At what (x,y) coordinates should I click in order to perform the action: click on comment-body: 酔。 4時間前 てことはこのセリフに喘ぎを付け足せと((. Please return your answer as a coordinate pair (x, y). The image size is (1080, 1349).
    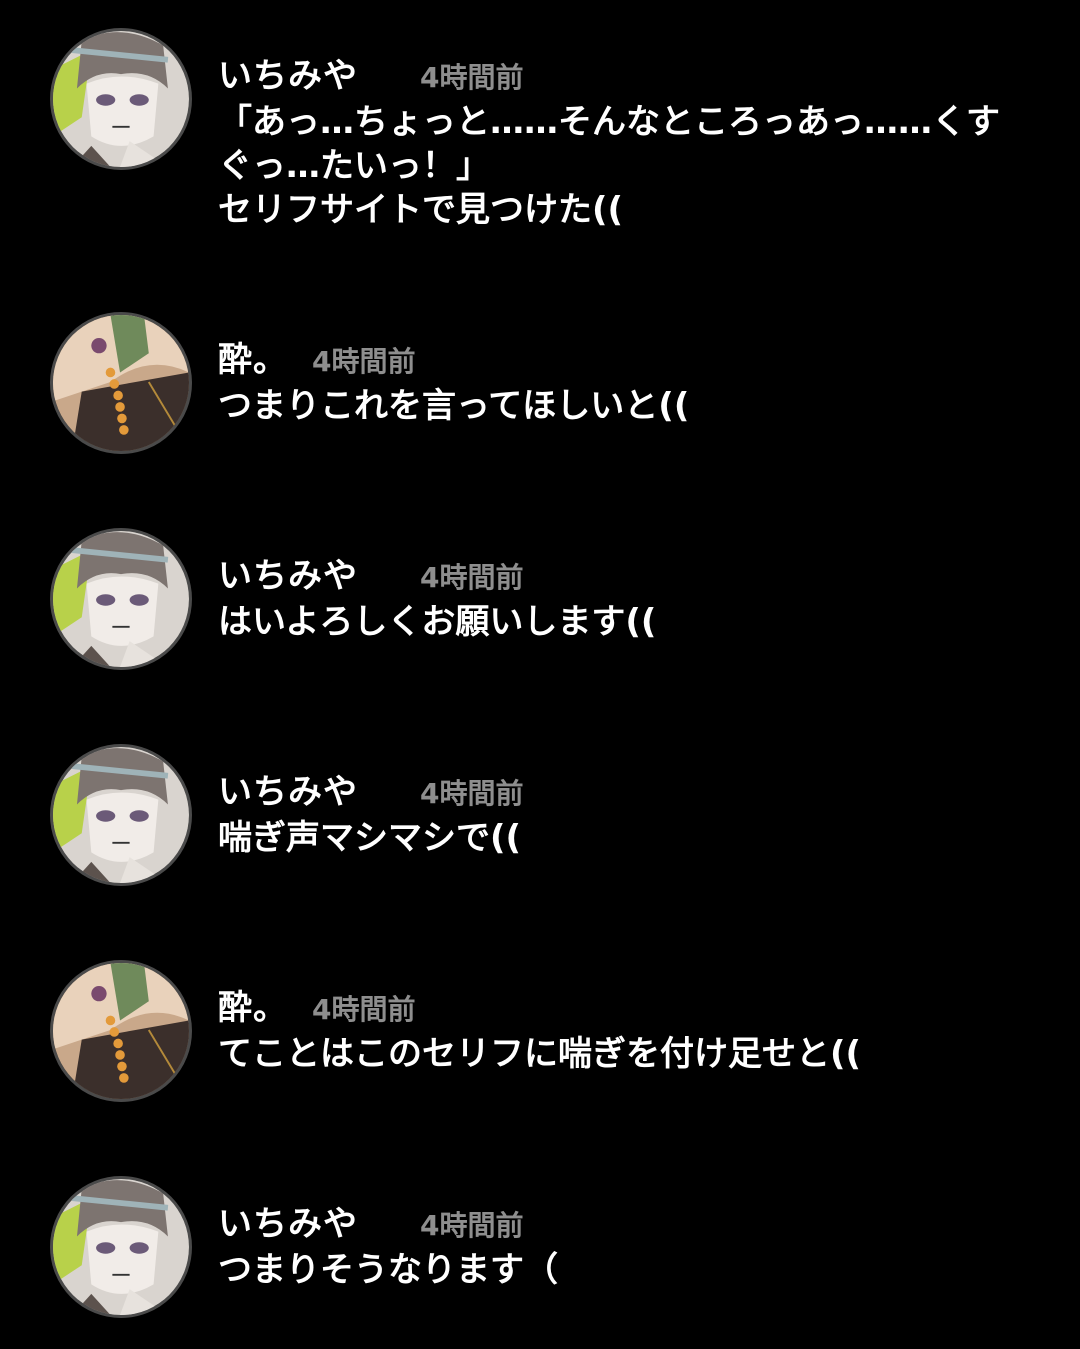
    Looking at the image, I should click on (619, 1028).